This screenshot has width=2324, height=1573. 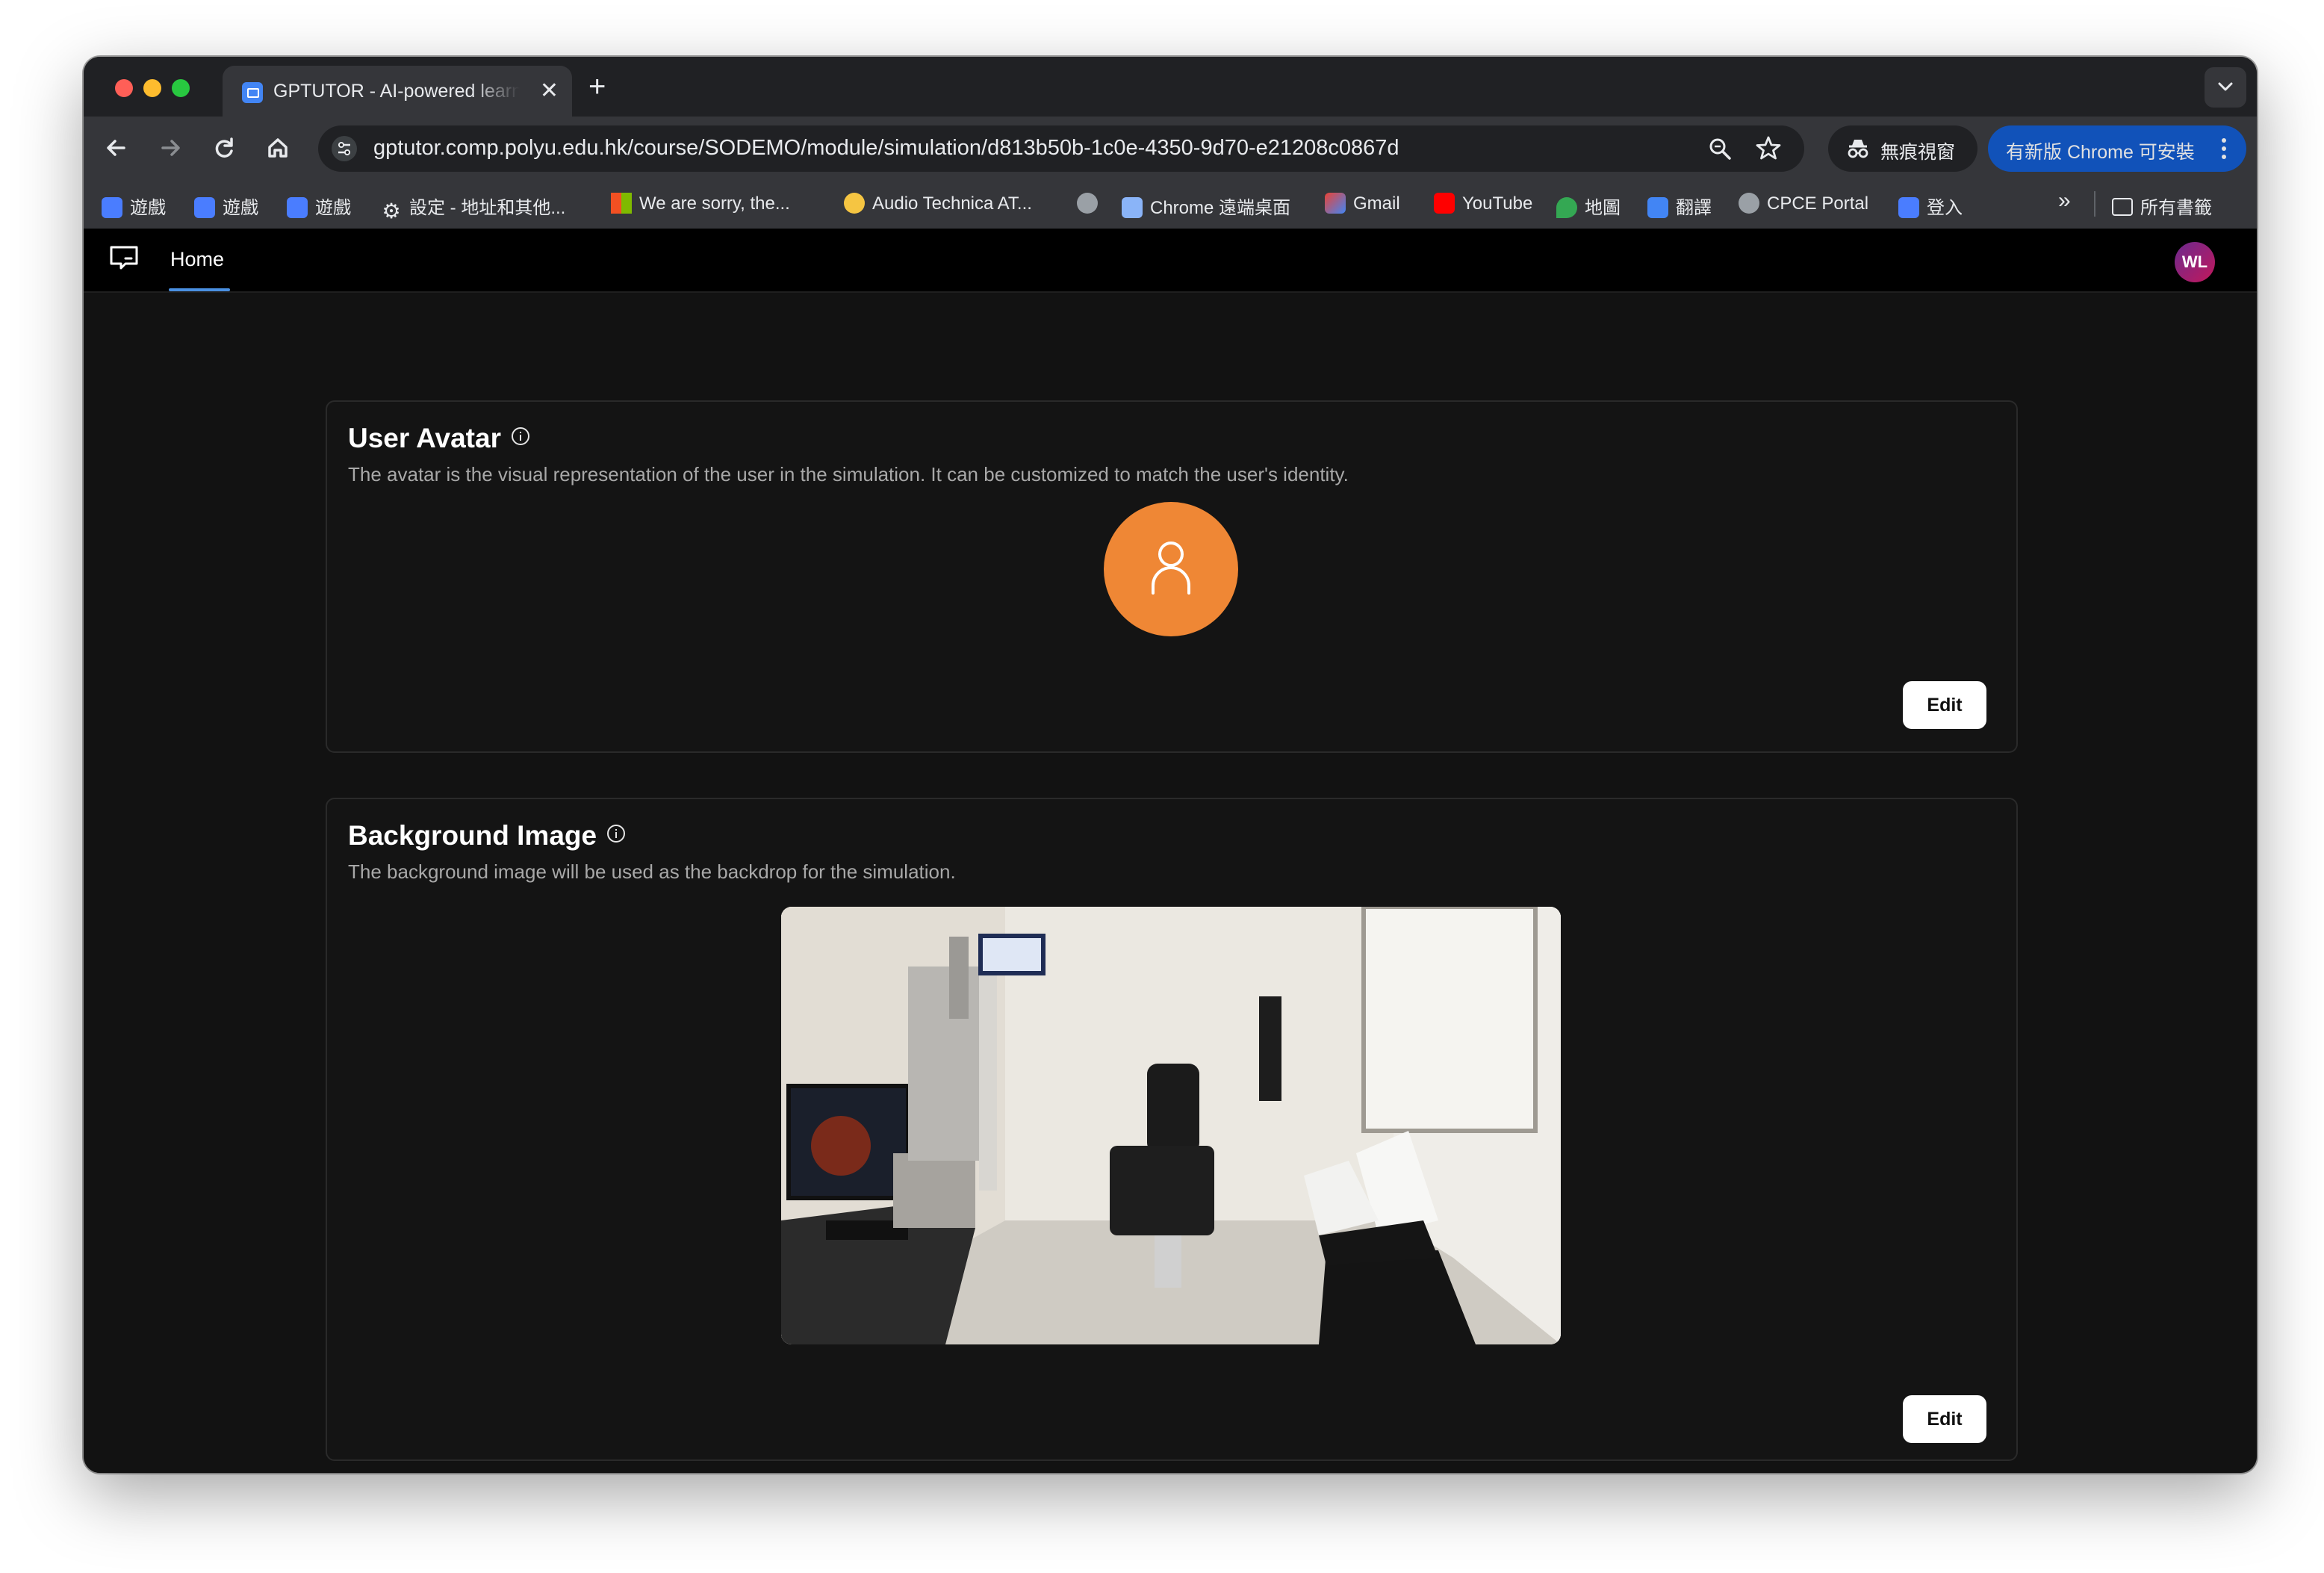 What do you see at coordinates (1566, 207) in the screenshot?
I see `maps-icon` at bounding box center [1566, 207].